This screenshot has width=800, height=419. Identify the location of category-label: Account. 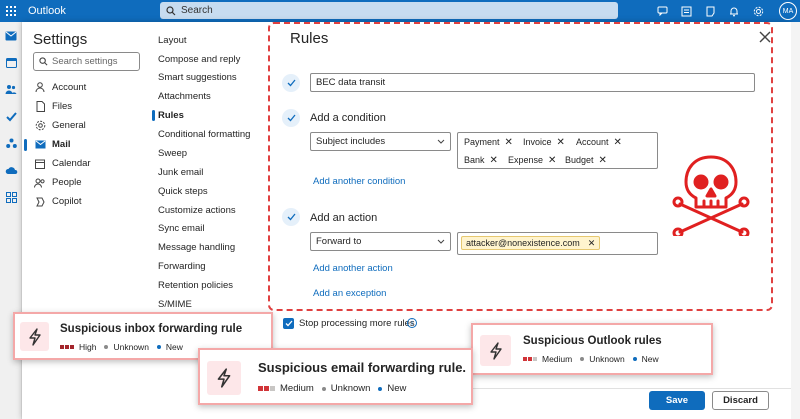
(69, 87).